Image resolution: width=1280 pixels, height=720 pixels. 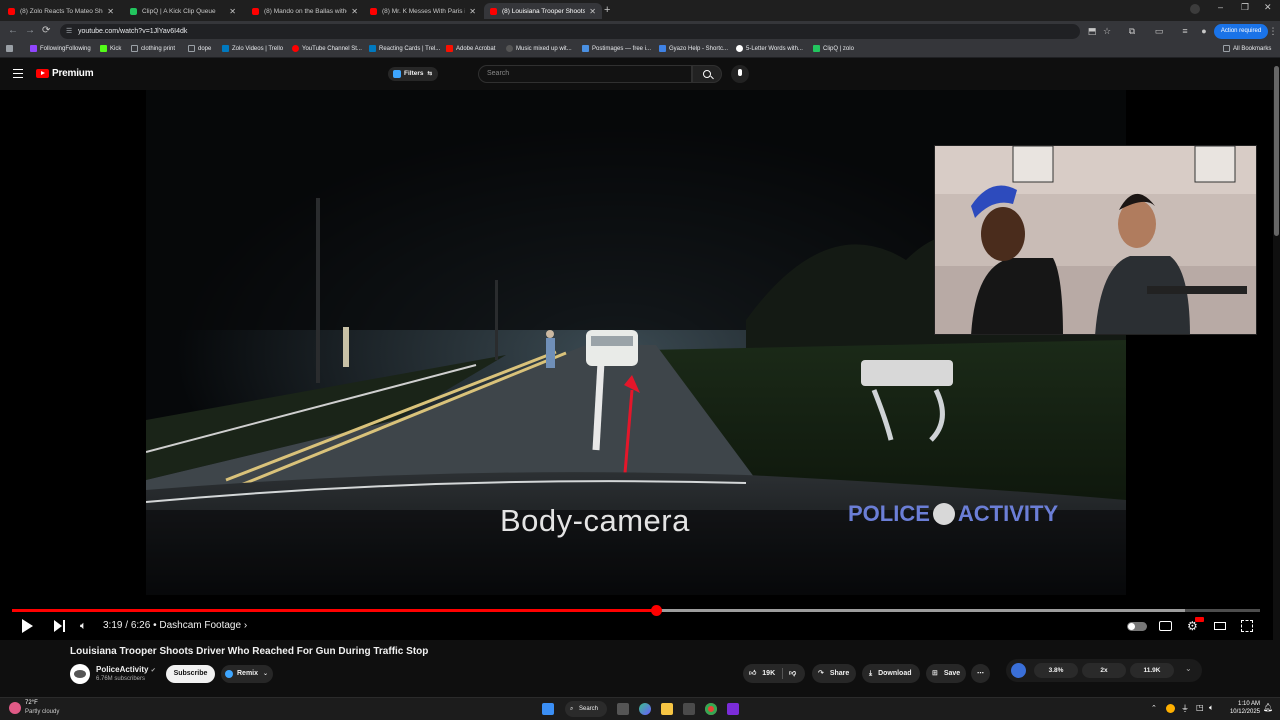 I want to click on folder-icon, so click(x=191, y=48).